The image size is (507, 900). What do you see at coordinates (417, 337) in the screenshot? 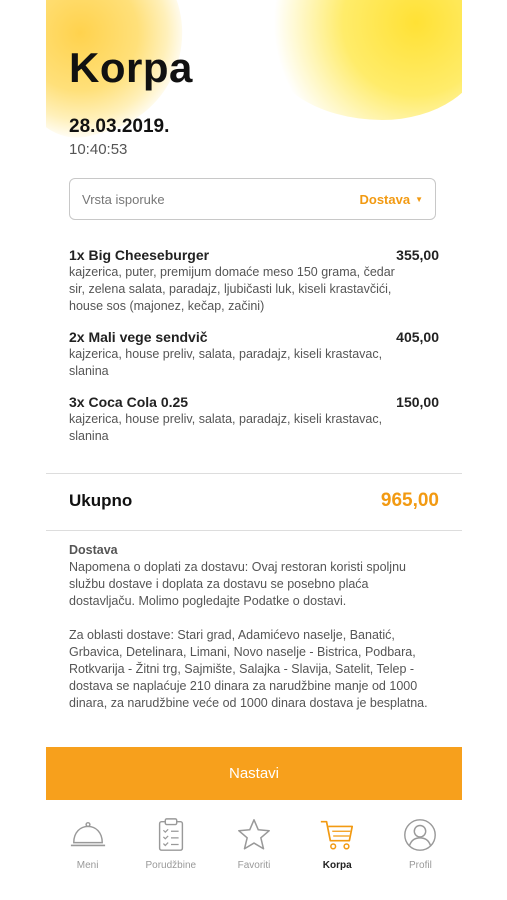
I see `cart-item-price: 405,00` at bounding box center [417, 337].